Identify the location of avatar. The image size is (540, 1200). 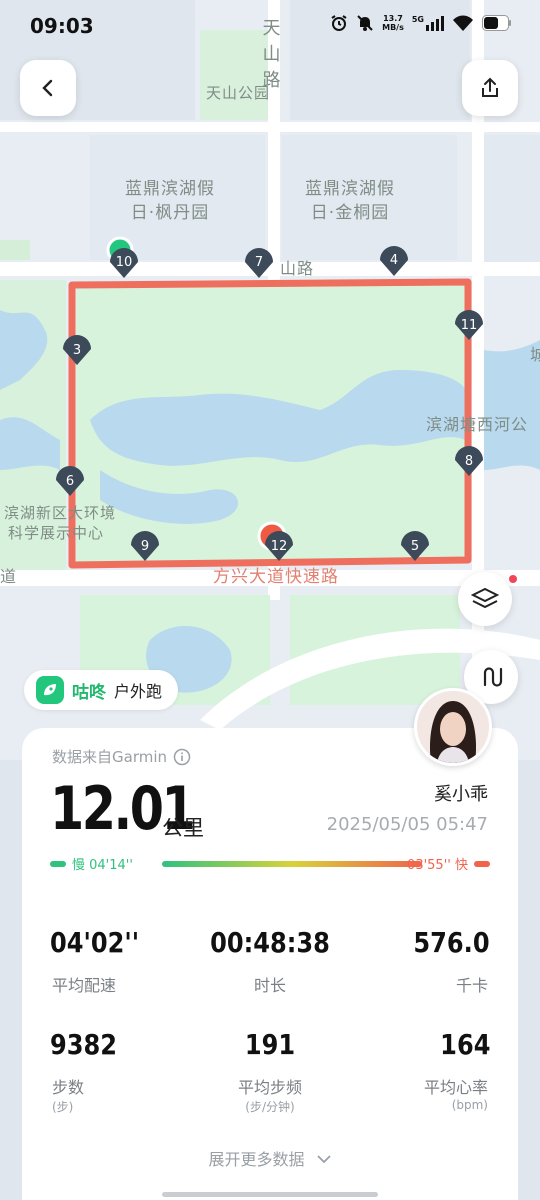
(453, 727).